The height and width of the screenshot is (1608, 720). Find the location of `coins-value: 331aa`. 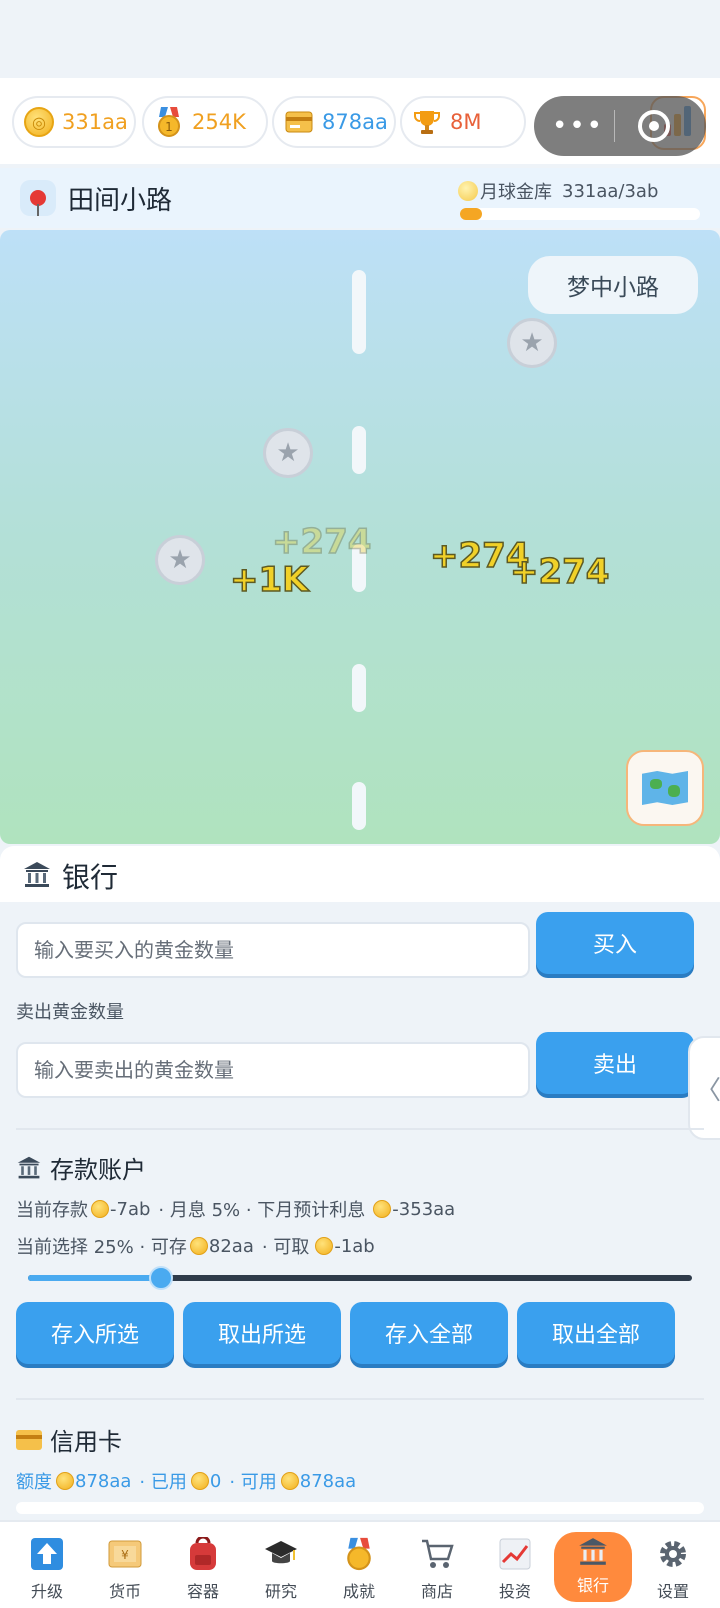

coins-value: 331aa is located at coordinates (95, 122).